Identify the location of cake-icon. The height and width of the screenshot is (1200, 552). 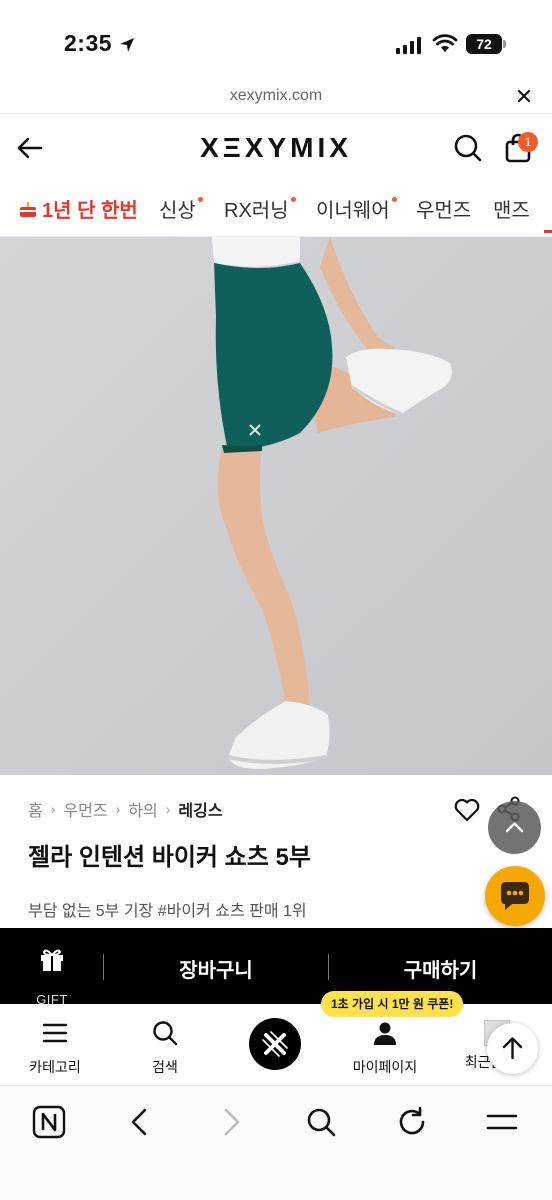
(28, 209).